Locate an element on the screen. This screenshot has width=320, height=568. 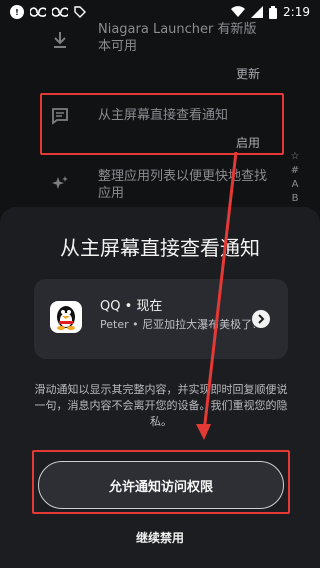
notification-body: Peter • 尼亚加拉大瀑布美极了! is located at coordinates (178, 324).